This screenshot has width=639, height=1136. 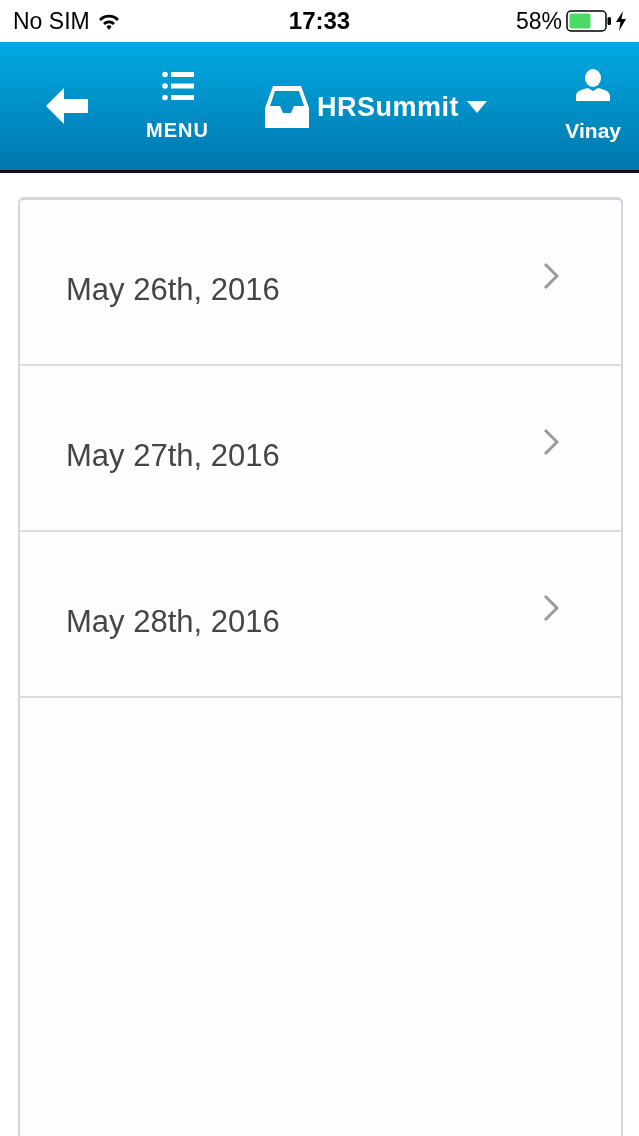 I want to click on date-row: May 28th, 2016, so click(x=320, y=615).